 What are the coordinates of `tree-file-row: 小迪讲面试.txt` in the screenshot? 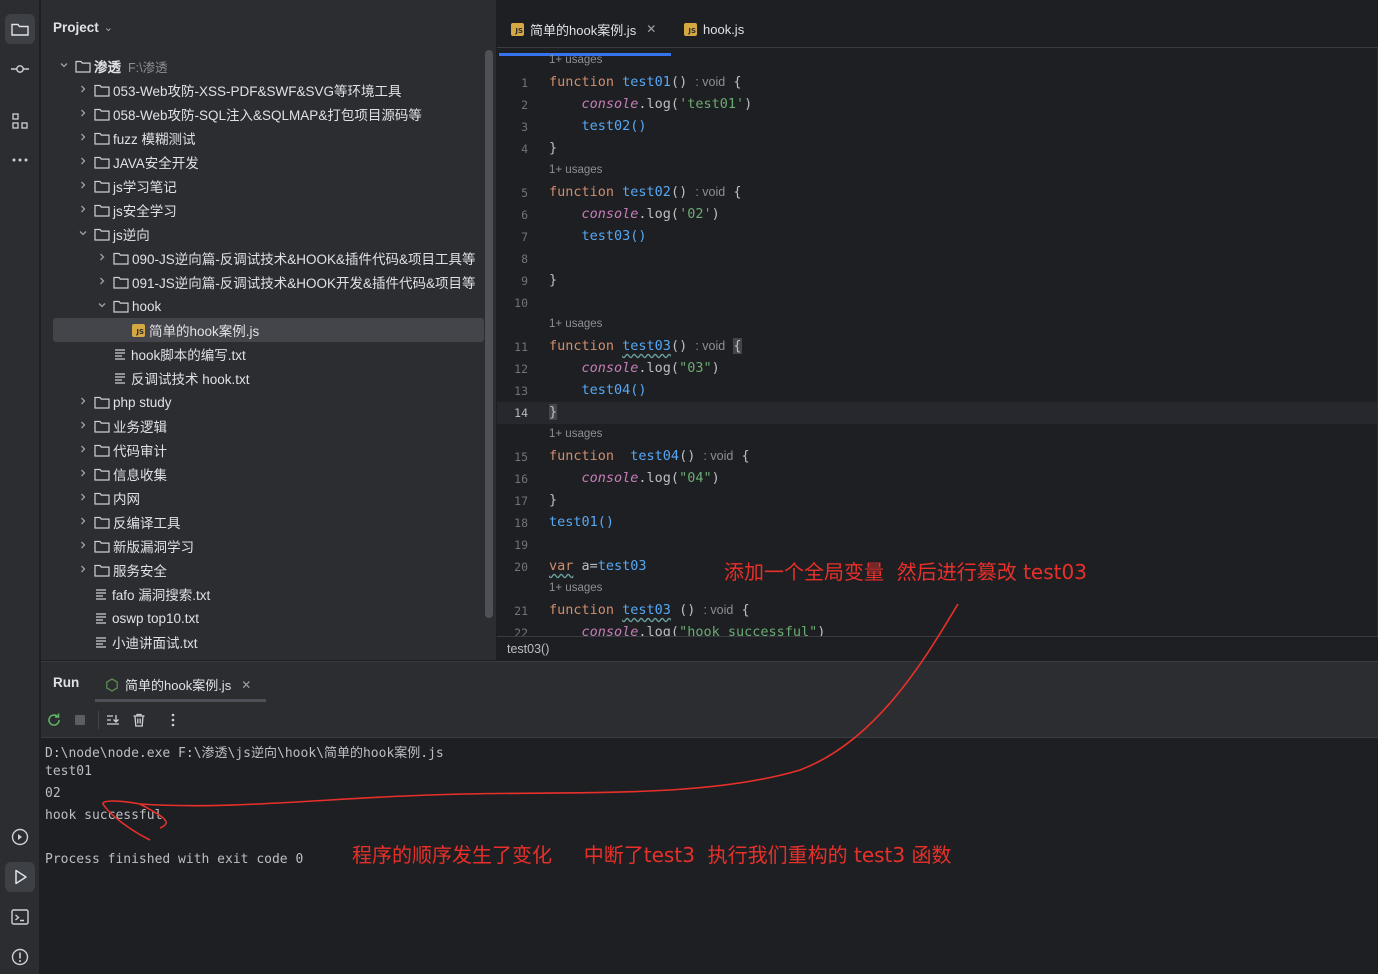 It's located at (119, 642).